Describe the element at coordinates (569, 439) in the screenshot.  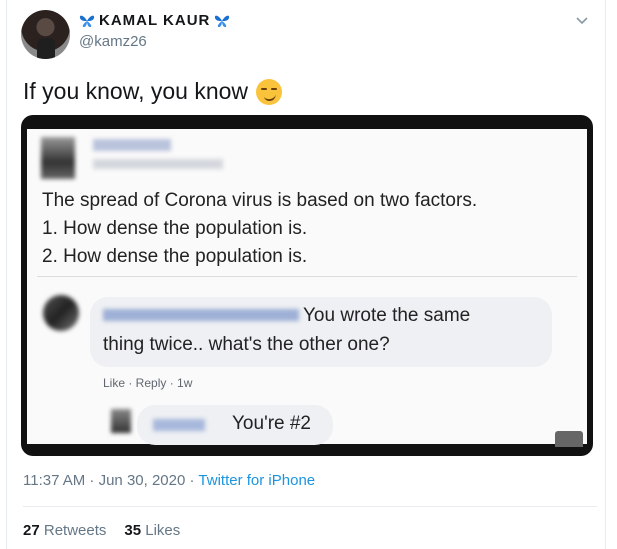
I see `image-corner-element` at that location.